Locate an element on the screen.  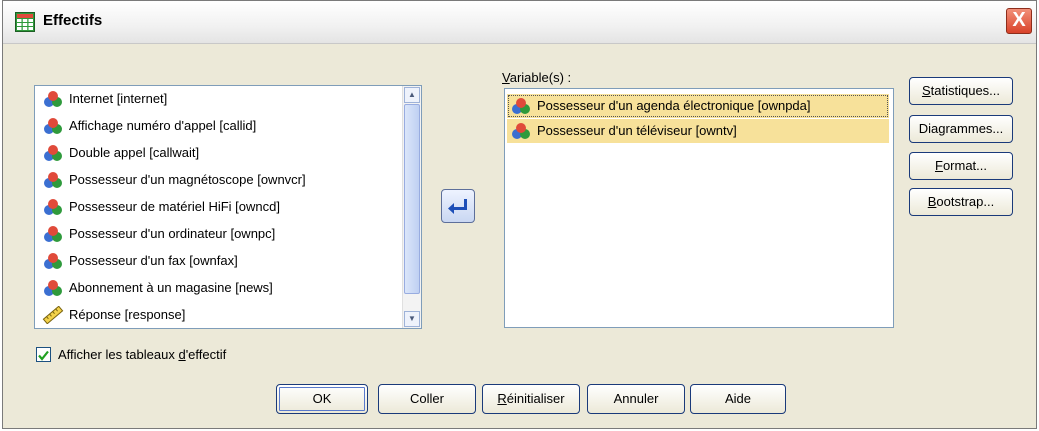
source-item-label: Double appel [callwait] is located at coordinates (134, 152).